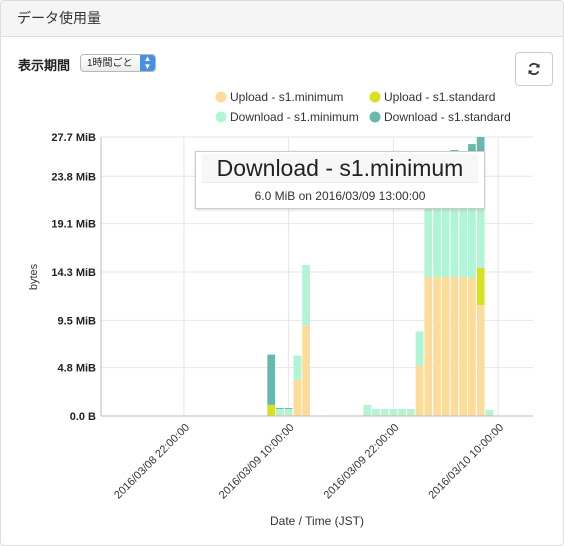 This screenshot has width=564, height=546. What do you see at coordinates (466, 462) in the screenshot?
I see `x-tick-label: 2016/03/10 10:00:00` at bounding box center [466, 462].